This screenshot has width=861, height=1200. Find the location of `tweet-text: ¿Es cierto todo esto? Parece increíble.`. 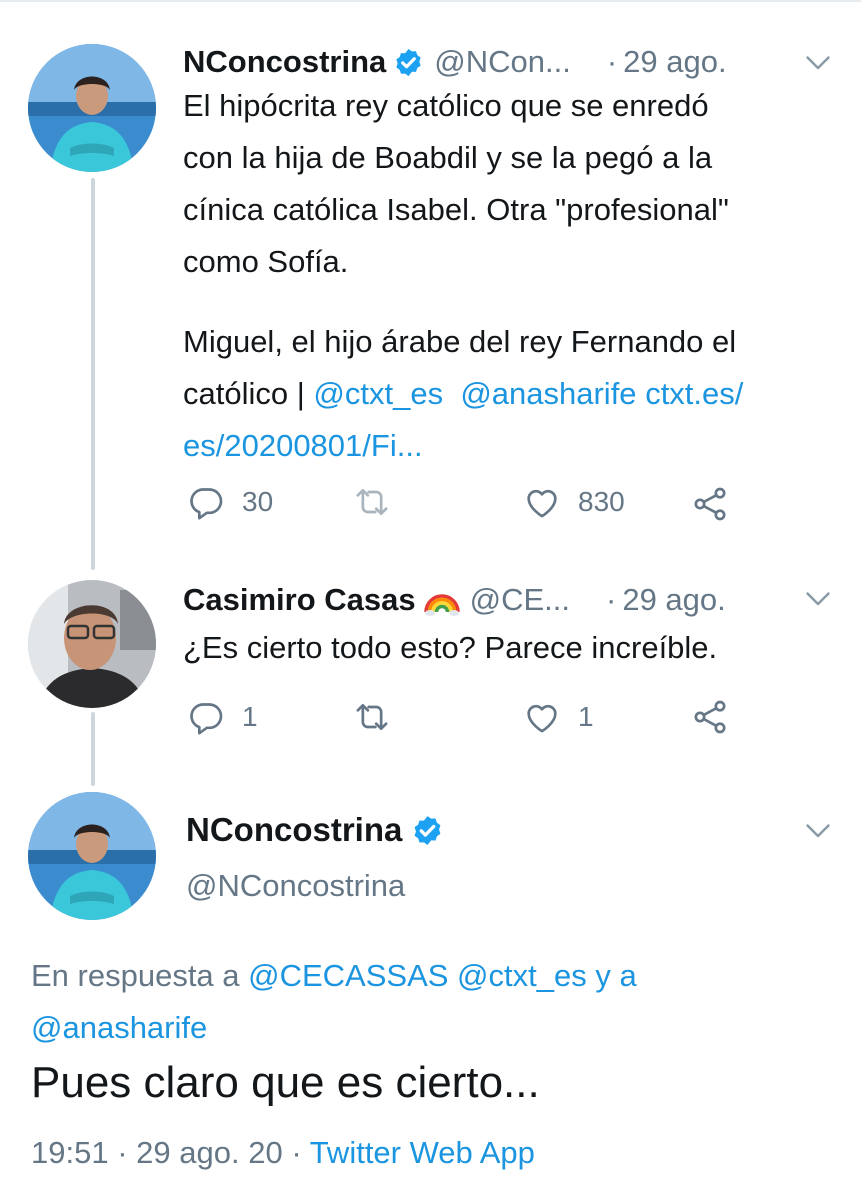

tweet-text: ¿Es cierto todo esto? Parece increíble. is located at coordinates (508, 648).